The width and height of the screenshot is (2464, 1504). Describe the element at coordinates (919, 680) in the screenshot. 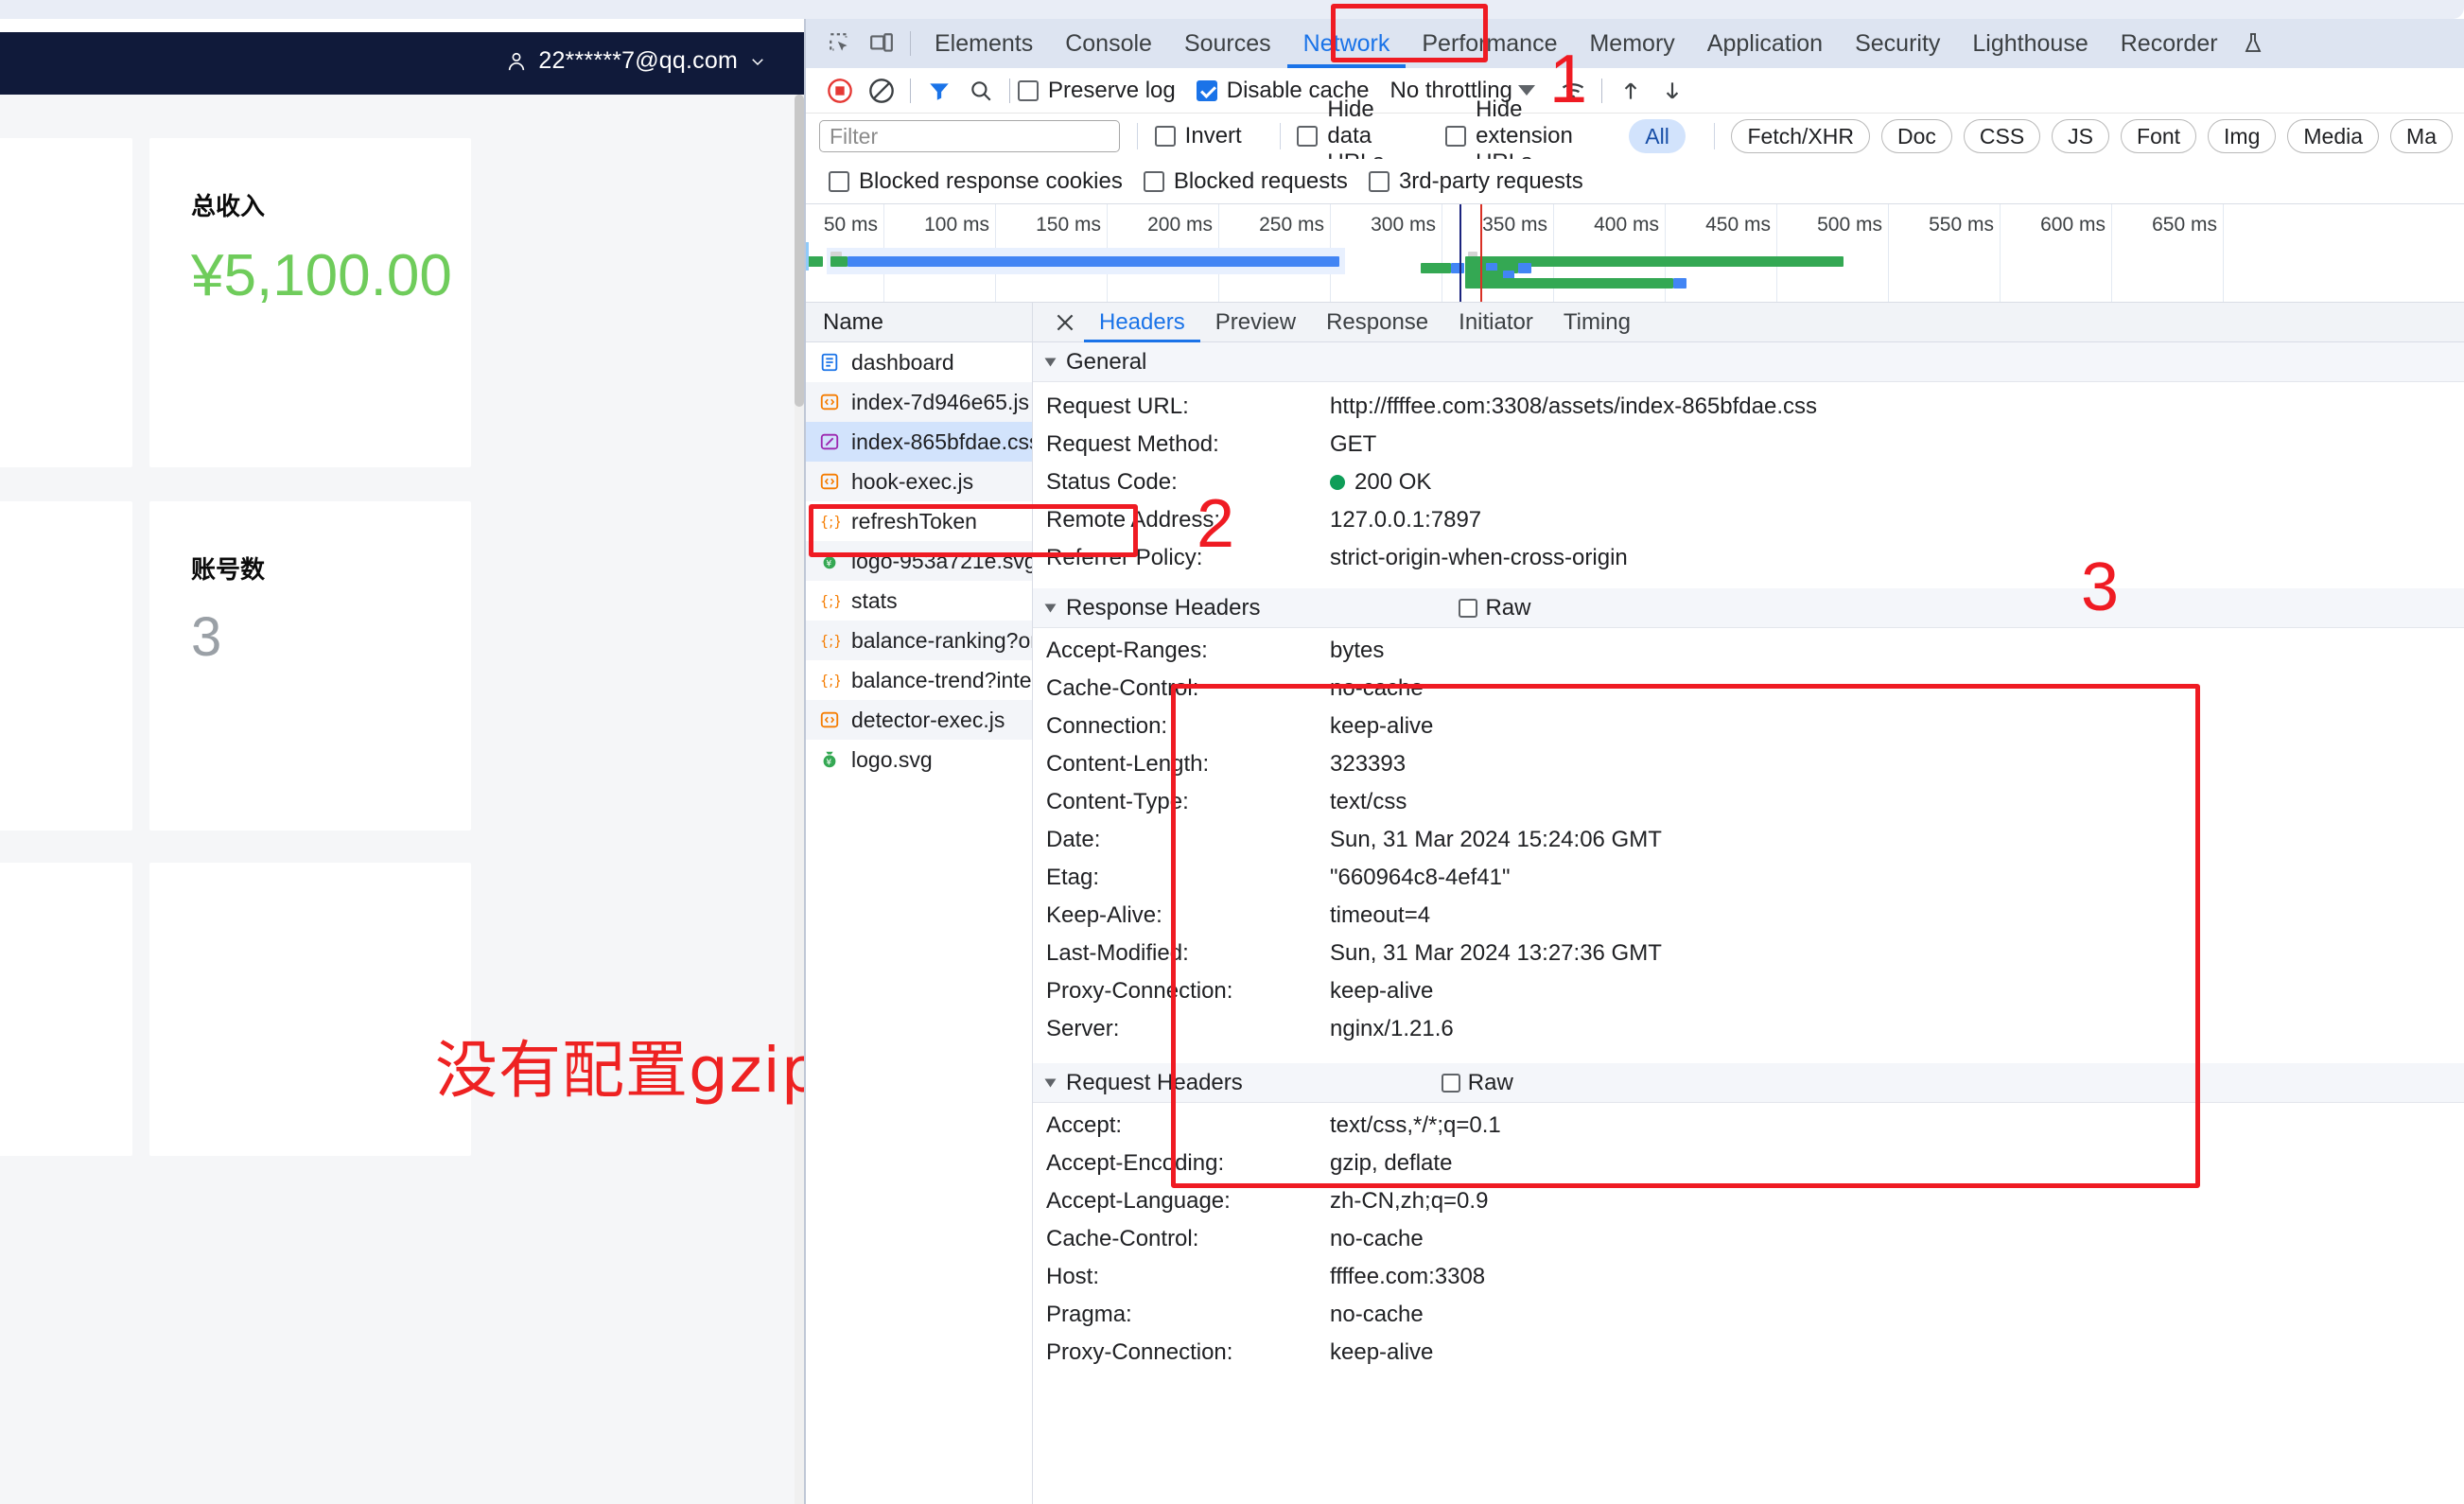

I see `request-row-balance-trend: {;} balance-trend?interval=day` at that location.